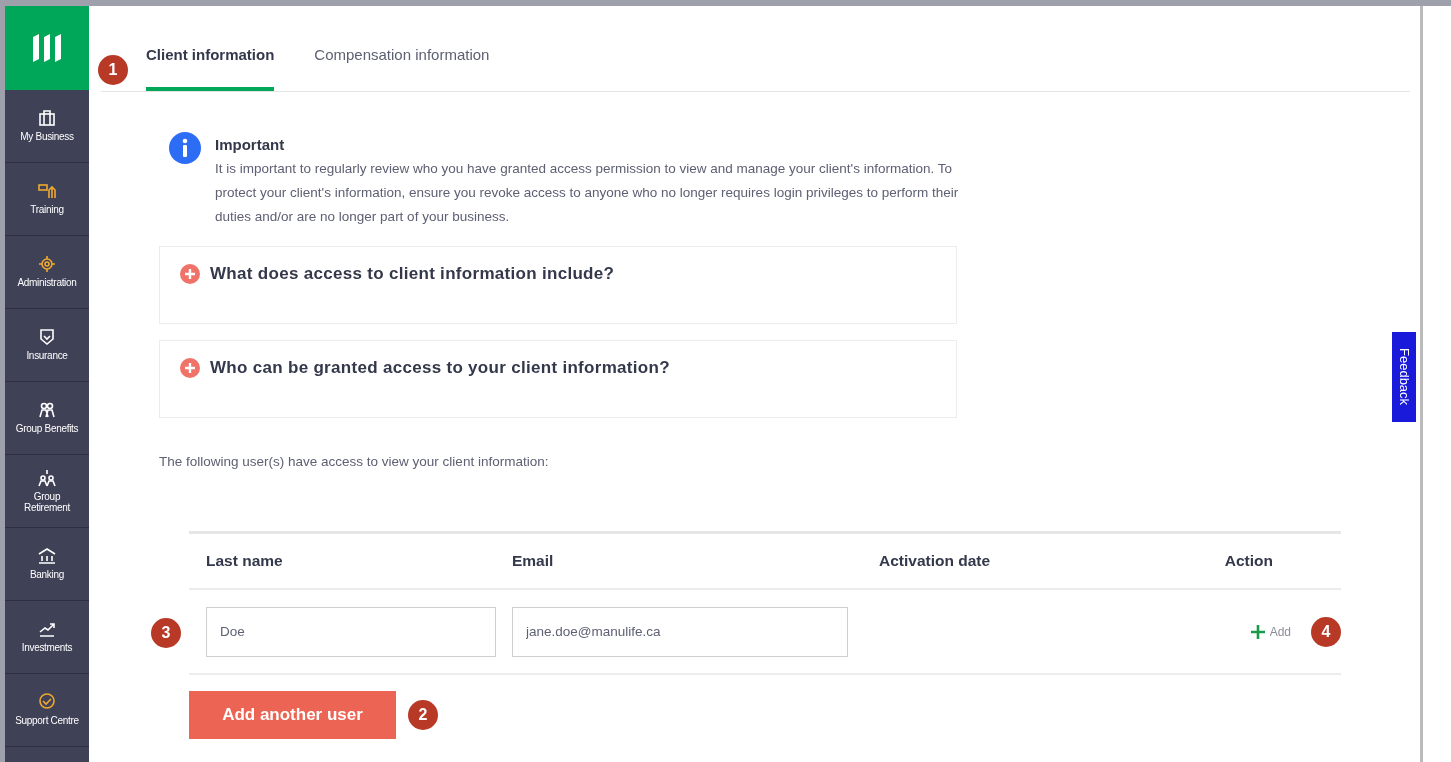  Describe the element at coordinates (47, 491) in the screenshot. I see `sidebar-item: Group Retirement` at that location.